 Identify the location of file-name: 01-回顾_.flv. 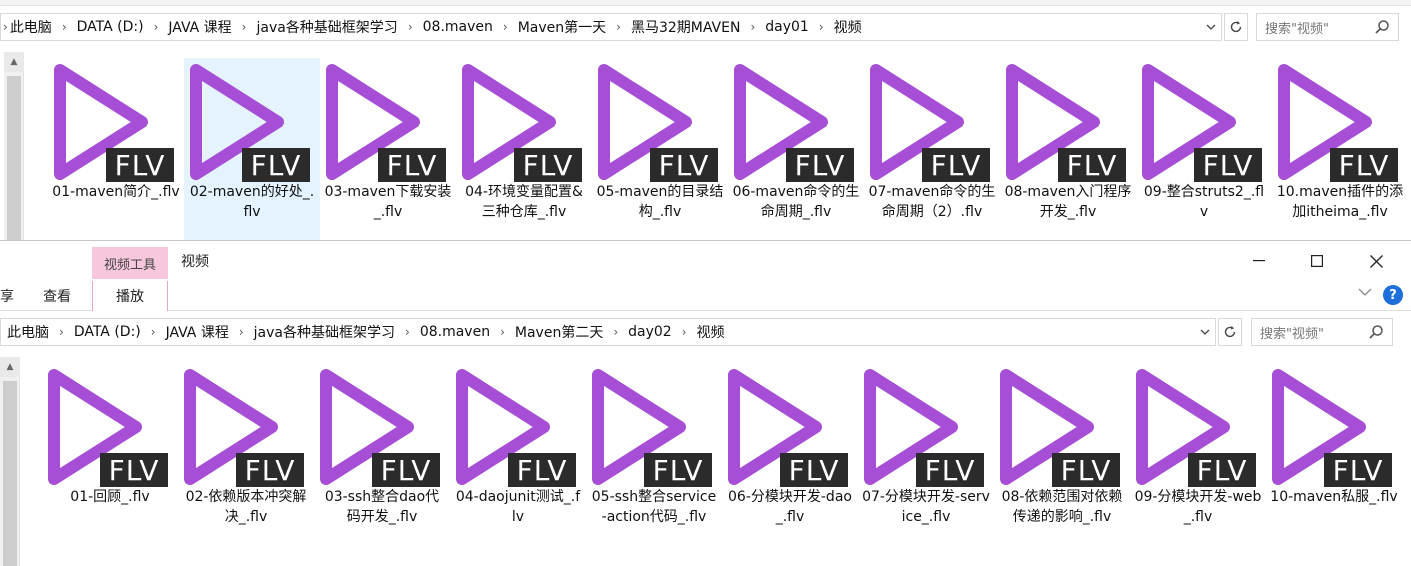
(110, 497).